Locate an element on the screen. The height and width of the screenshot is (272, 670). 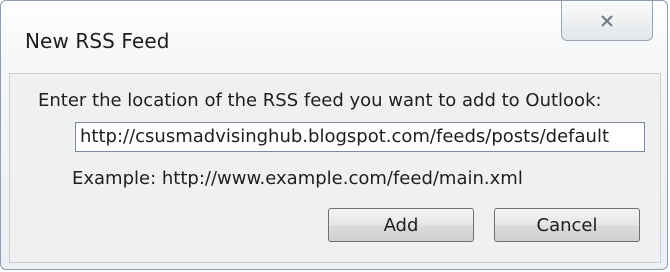
close-icon is located at coordinates (607, 21).